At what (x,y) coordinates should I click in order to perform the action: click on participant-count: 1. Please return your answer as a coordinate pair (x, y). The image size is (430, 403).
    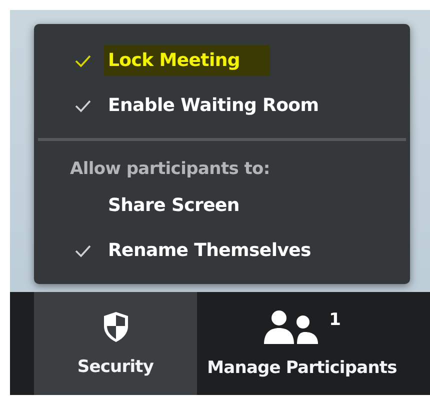
    Looking at the image, I should click on (335, 320).